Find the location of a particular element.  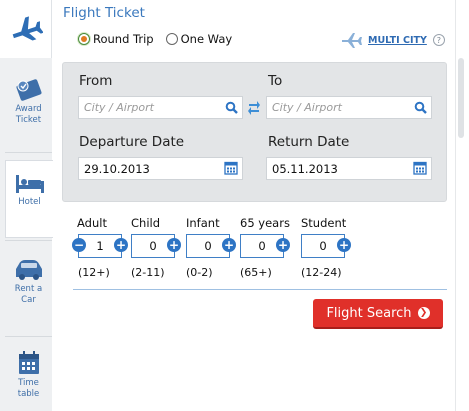

return-date-label: Return Date is located at coordinates (309, 142).